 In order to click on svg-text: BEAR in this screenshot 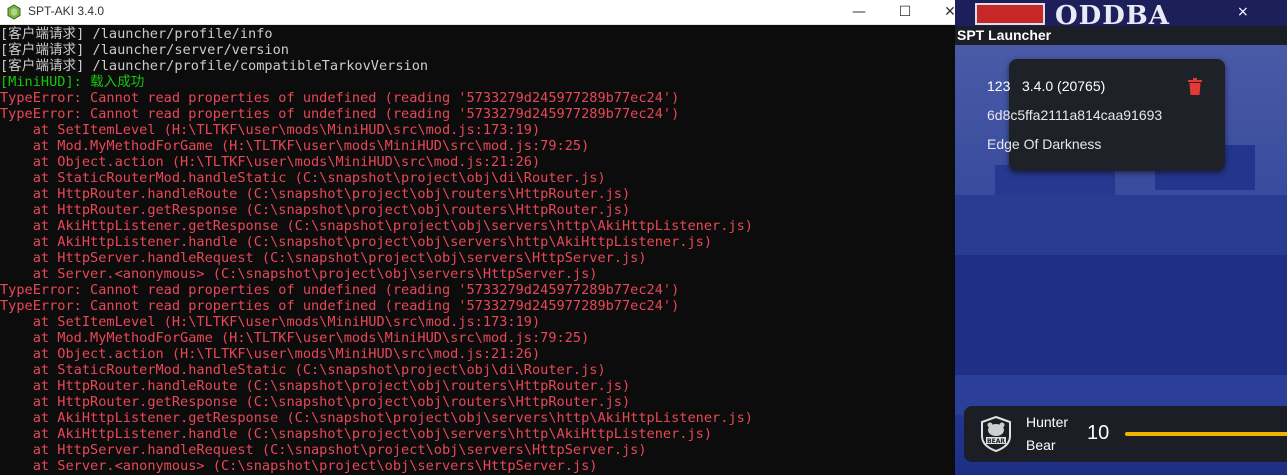, I will do `click(996, 441)`.